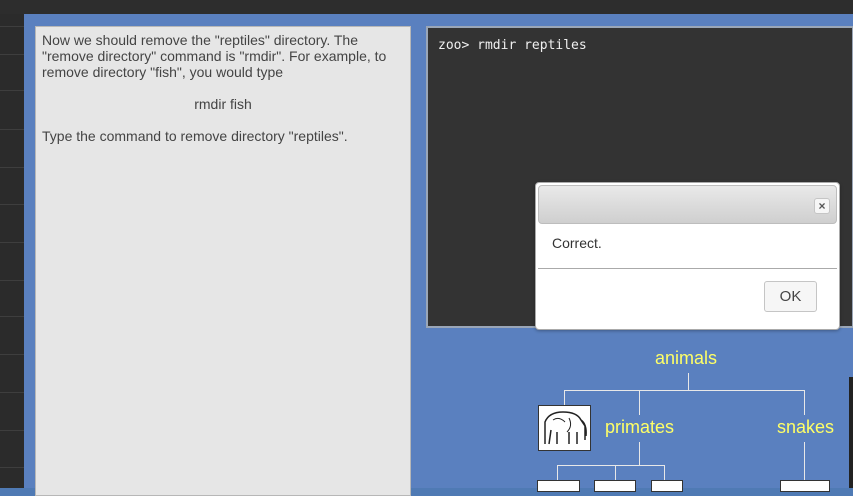  What do you see at coordinates (806, 427) in the screenshot?
I see `tree-node-snakes: snakes` at bounding box center [806, 427].